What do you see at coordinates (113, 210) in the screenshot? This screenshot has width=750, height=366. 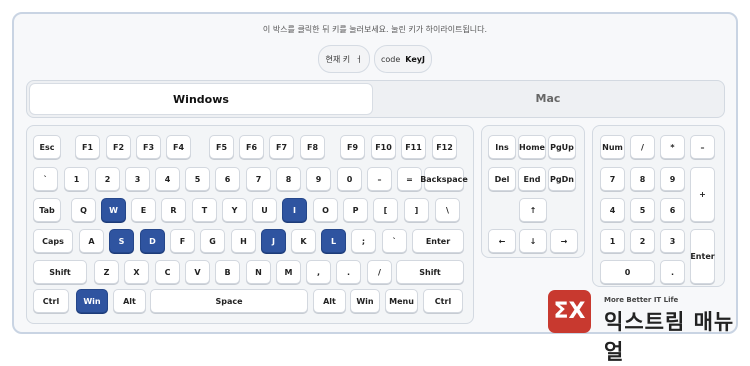 I see `key-w: W` at bounding box center [113, 210].